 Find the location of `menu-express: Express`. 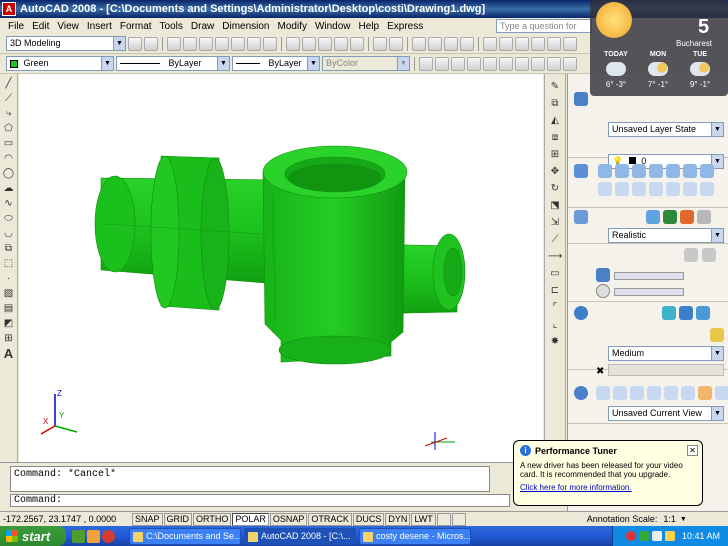

menu-express: Express is located at coordinates (405, 26).